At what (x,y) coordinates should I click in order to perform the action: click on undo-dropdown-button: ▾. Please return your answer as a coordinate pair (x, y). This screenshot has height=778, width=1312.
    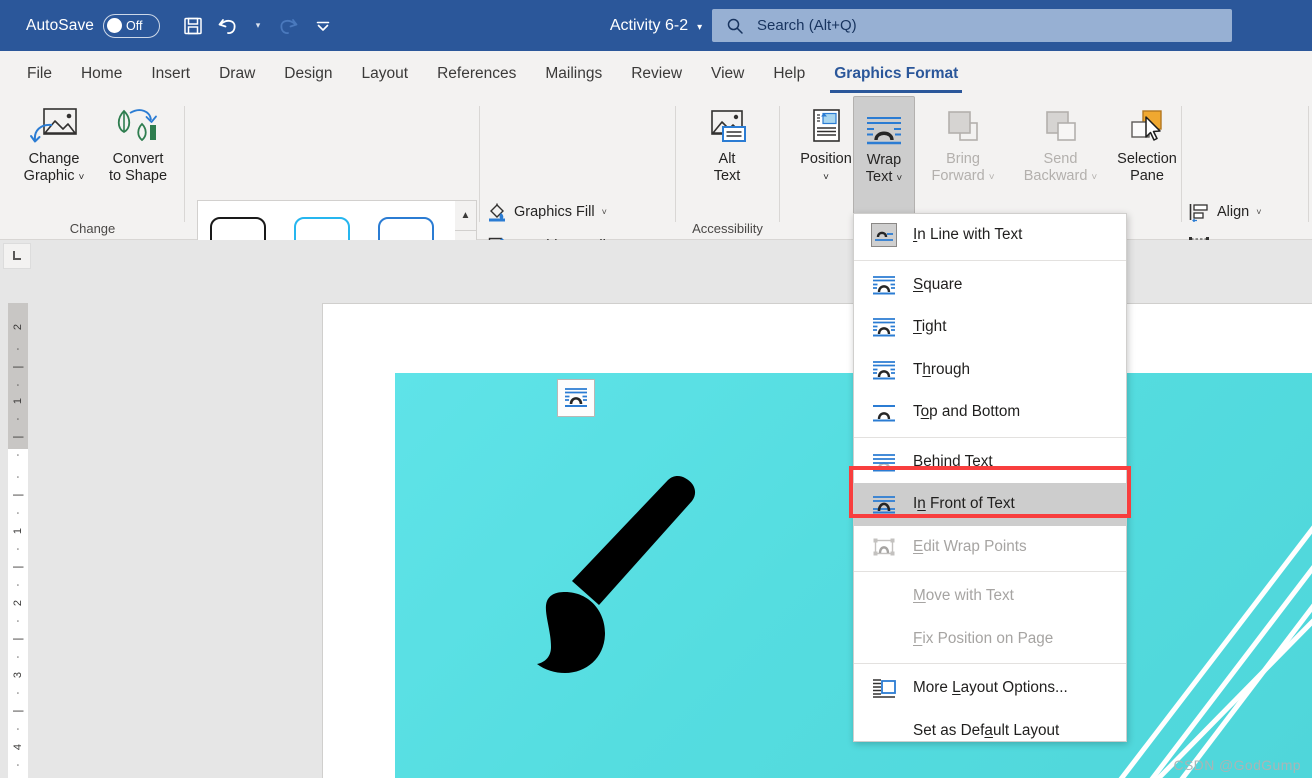
    Looking at the image, I should click on (258, 26).